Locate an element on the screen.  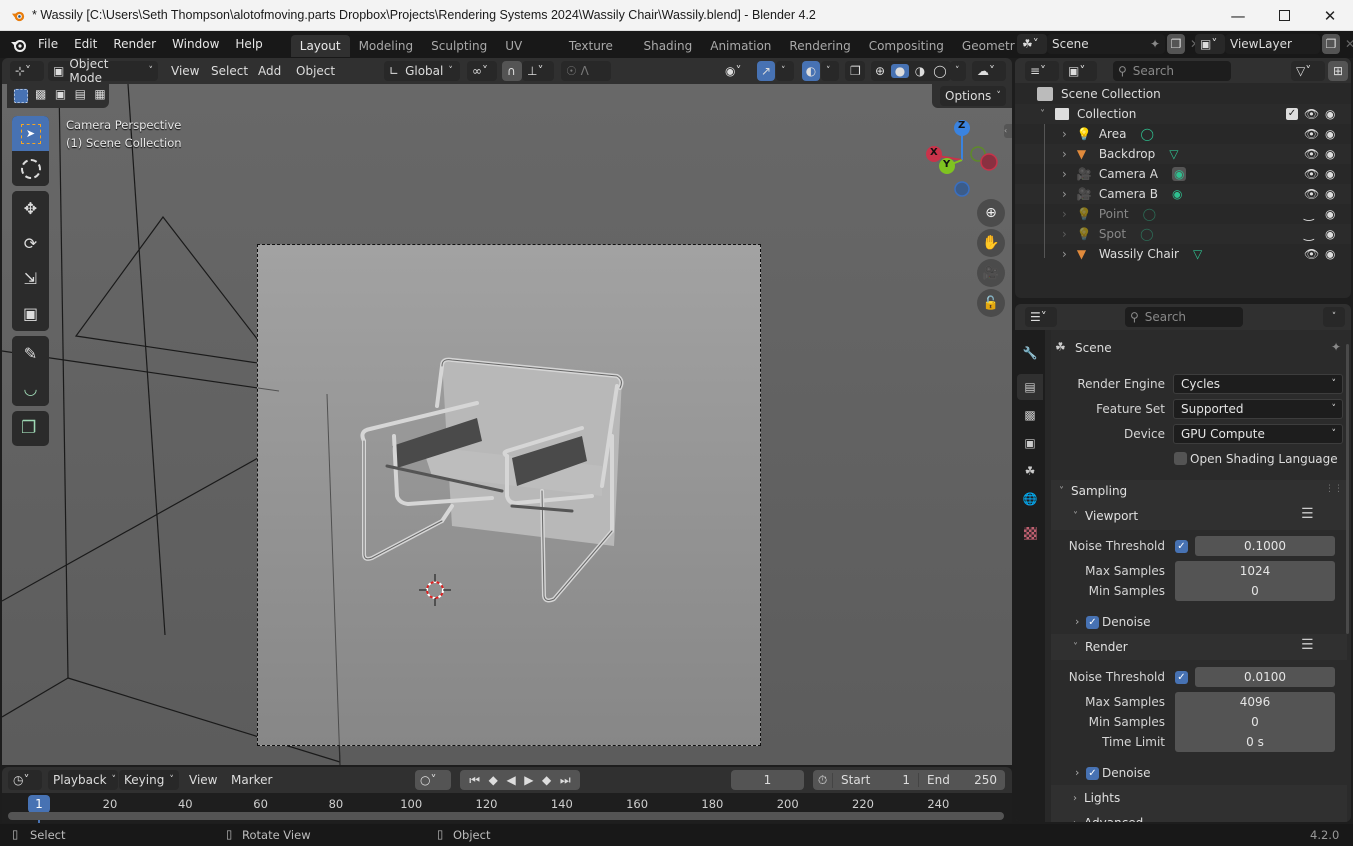
select-extend-icon: ▩ is located at coordinates (41, 96).